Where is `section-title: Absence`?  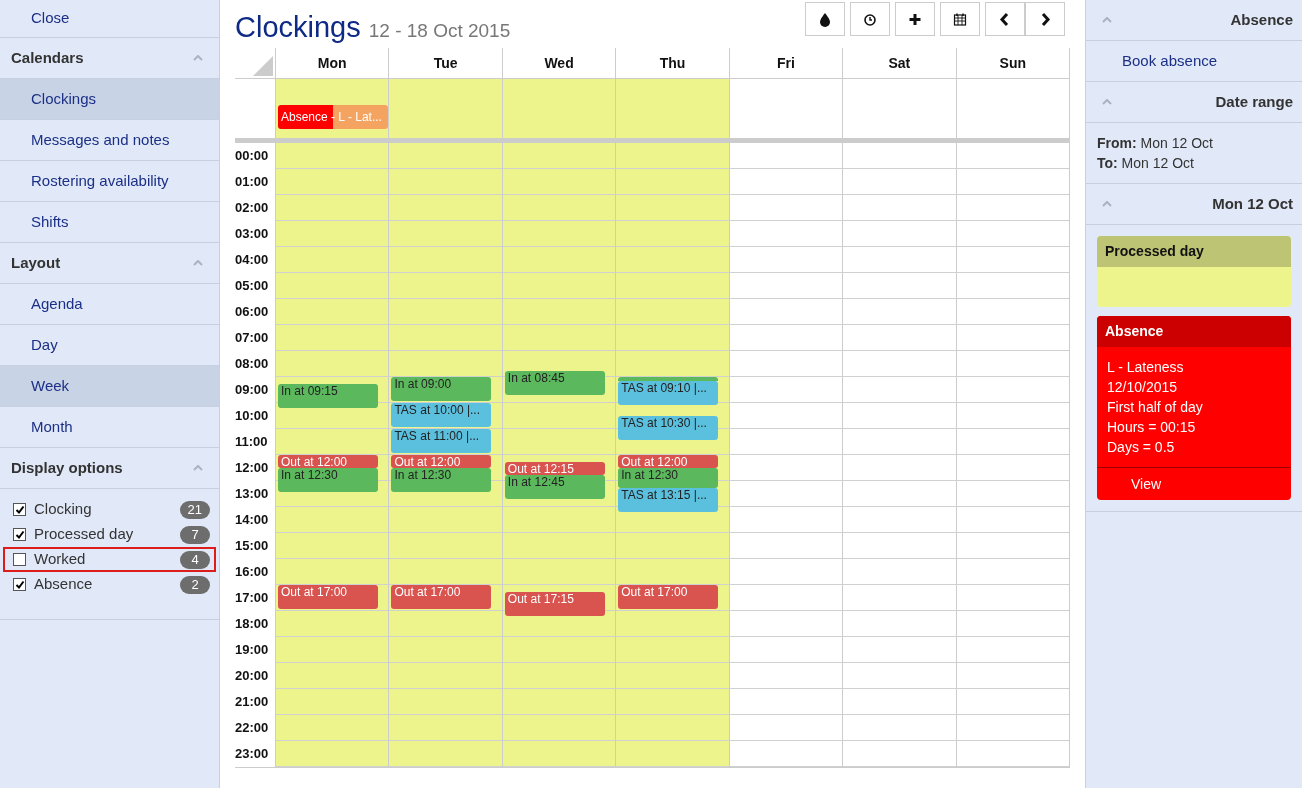 section-title: Absence is located at coordinates (1261, 19).